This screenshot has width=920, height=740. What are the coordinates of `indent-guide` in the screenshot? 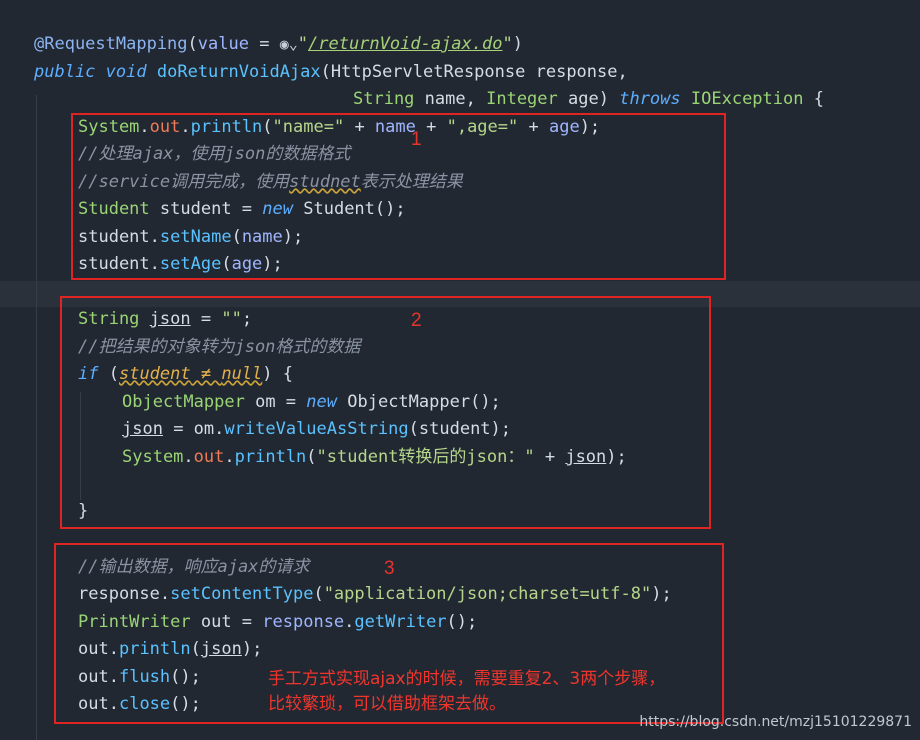 It's located at (36, 417).